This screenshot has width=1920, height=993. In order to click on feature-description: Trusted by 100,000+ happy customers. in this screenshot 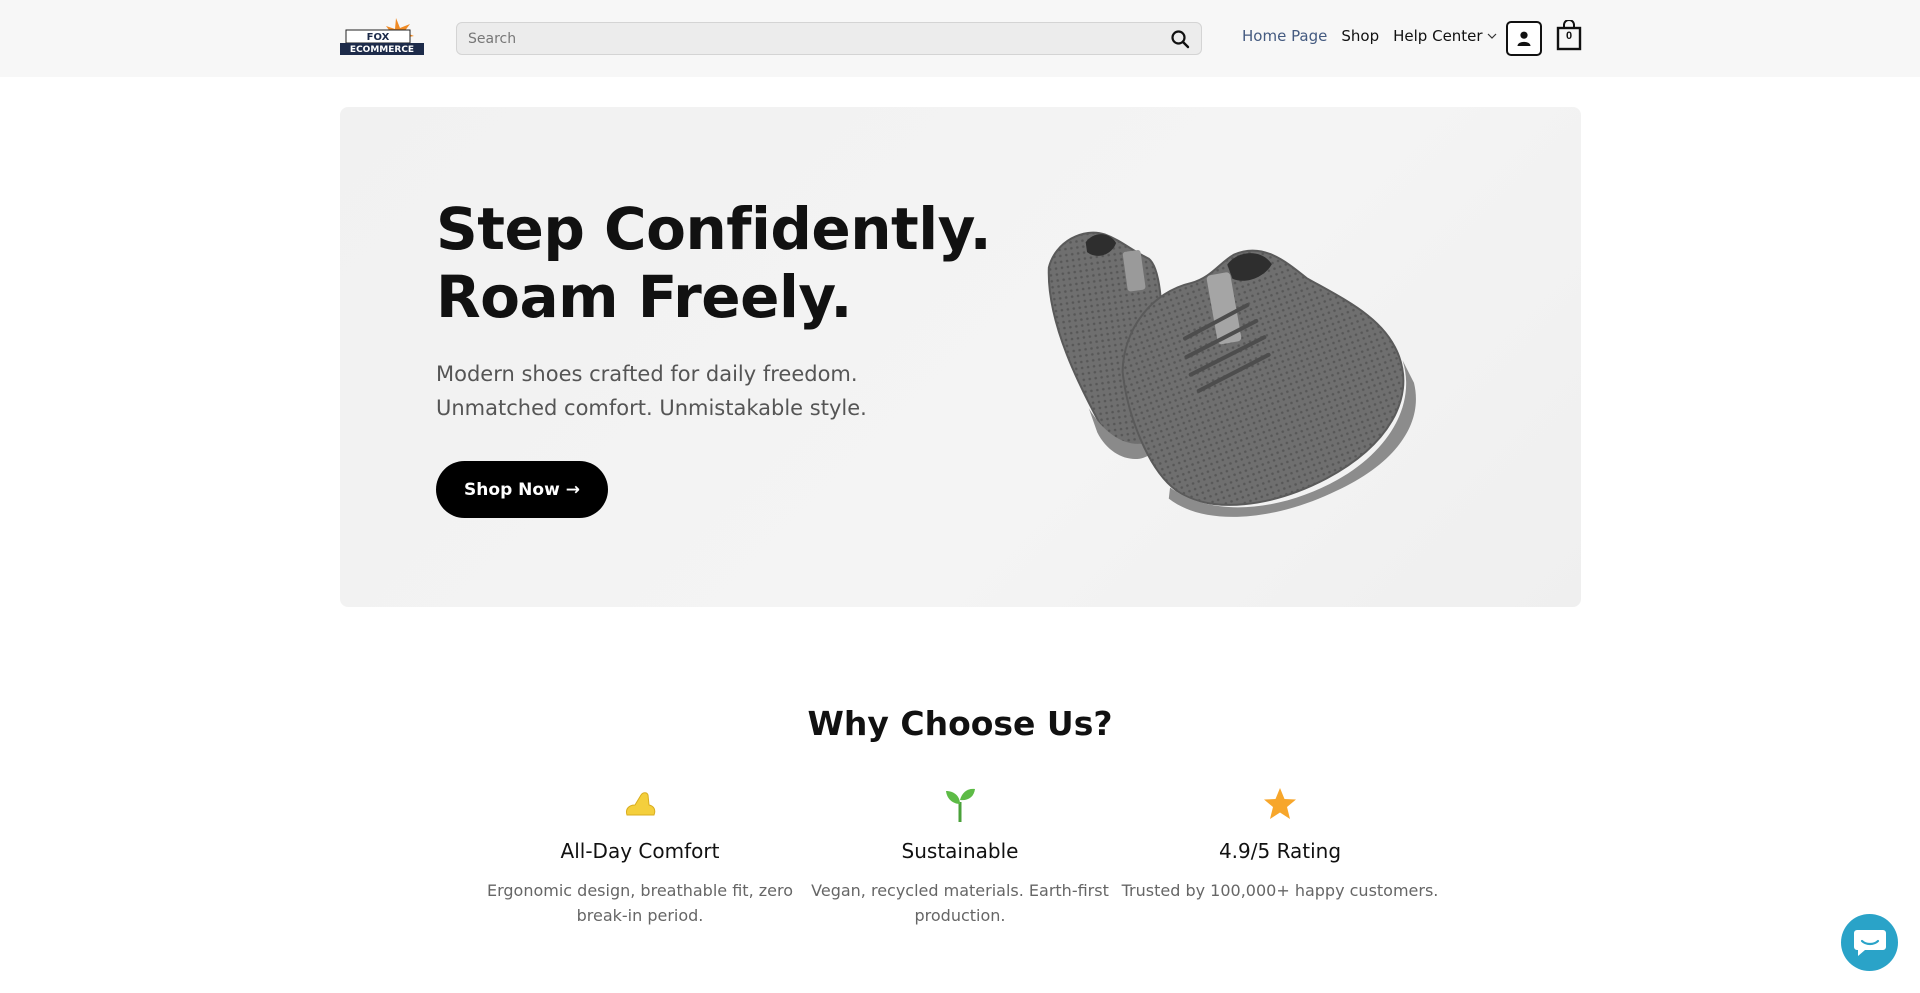, I will do `click(1280, 890)`.